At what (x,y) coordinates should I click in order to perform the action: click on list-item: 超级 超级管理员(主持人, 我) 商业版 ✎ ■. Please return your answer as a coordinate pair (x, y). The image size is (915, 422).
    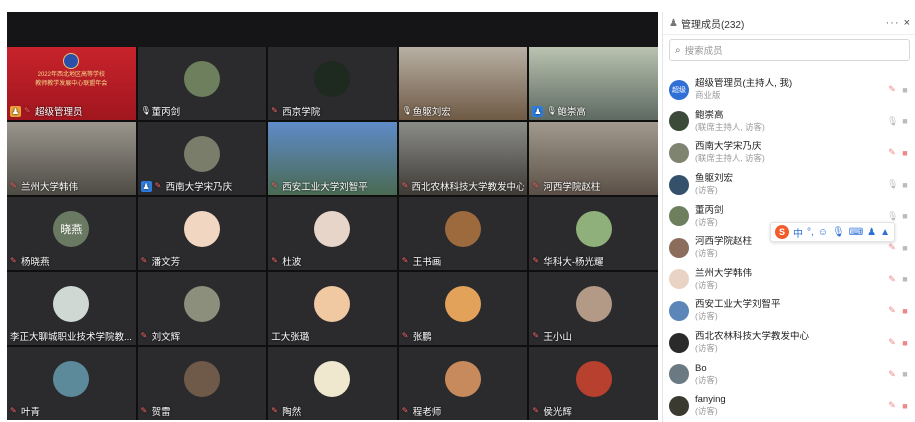
    Looking at the image, I should click on (789, 90).